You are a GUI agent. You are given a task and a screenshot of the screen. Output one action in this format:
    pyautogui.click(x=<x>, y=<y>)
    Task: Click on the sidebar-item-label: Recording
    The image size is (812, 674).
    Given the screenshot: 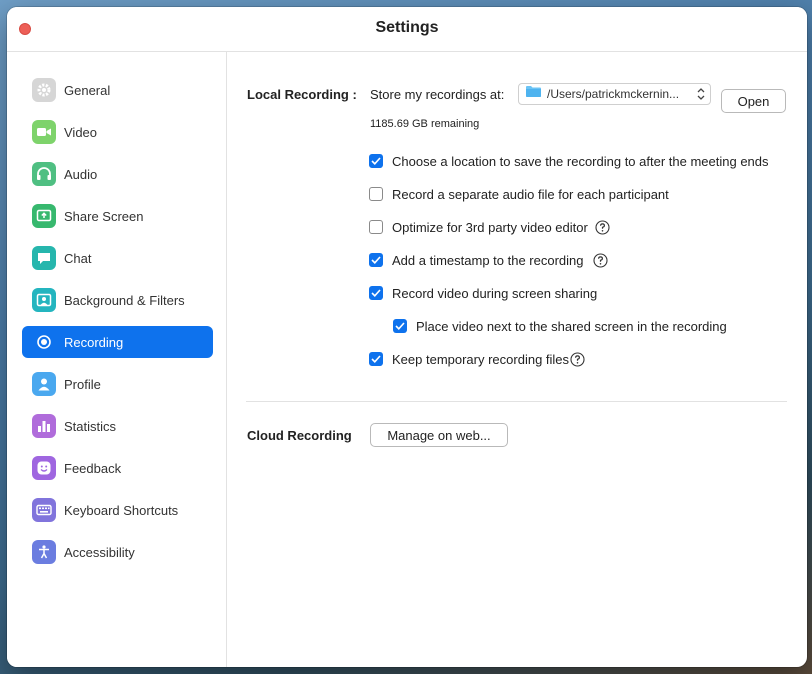 What is the action you would take?
    pyautogui.click(x=94, y=342)
    